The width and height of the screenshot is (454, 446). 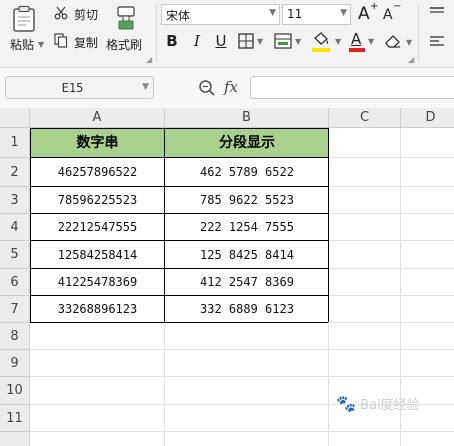 I want to click on align-left-icon, so click(x=437, y=41).